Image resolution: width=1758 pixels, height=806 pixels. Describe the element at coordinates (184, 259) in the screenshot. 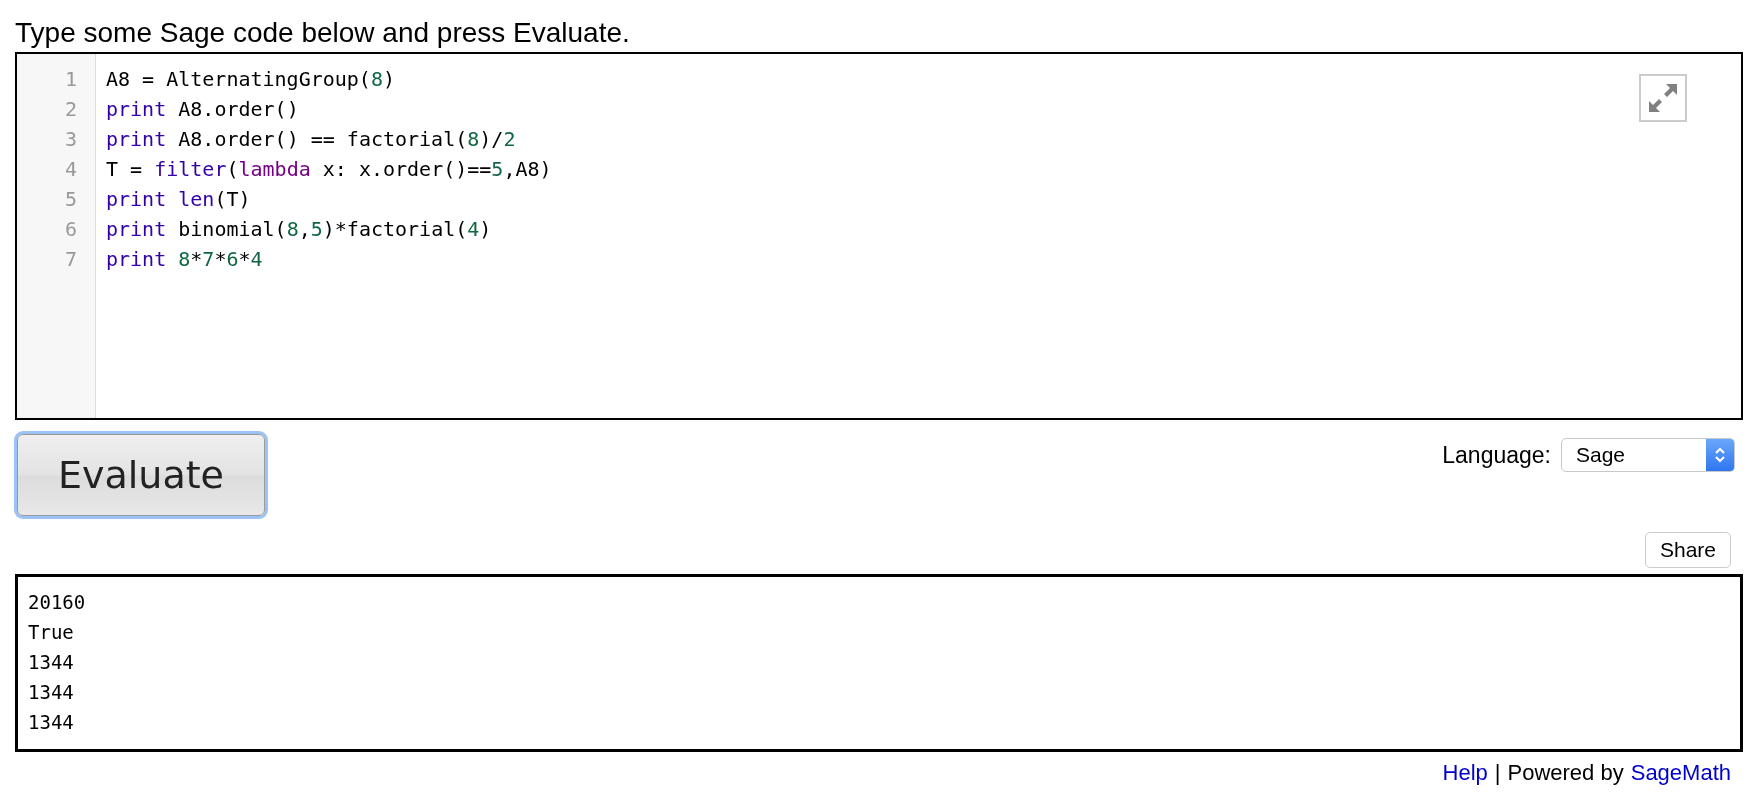

I see `code-line: print 8*7*6*4` at that location.